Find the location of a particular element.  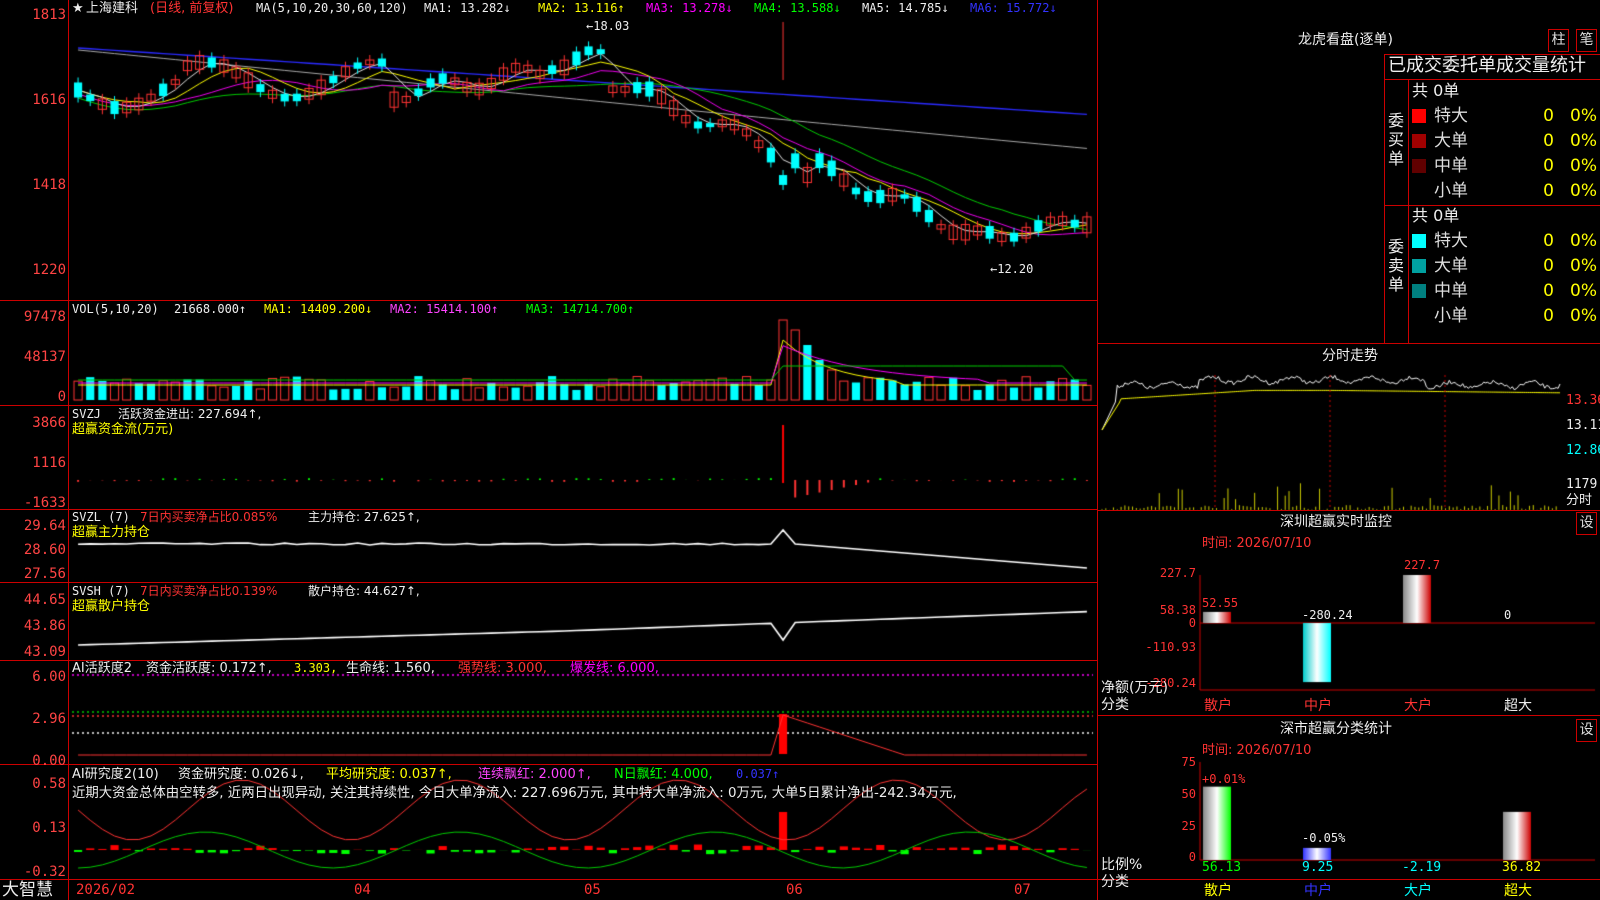

vol-value: 21668.000↑ is located at coordinates (210, 309).